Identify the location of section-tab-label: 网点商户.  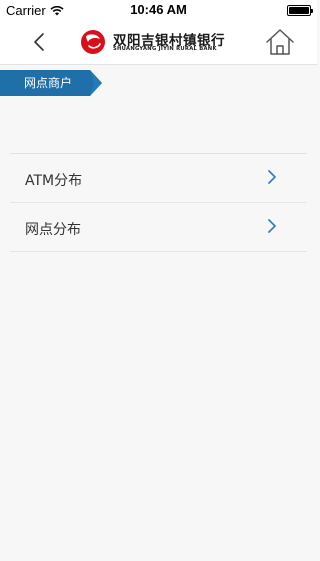
(48, 83).